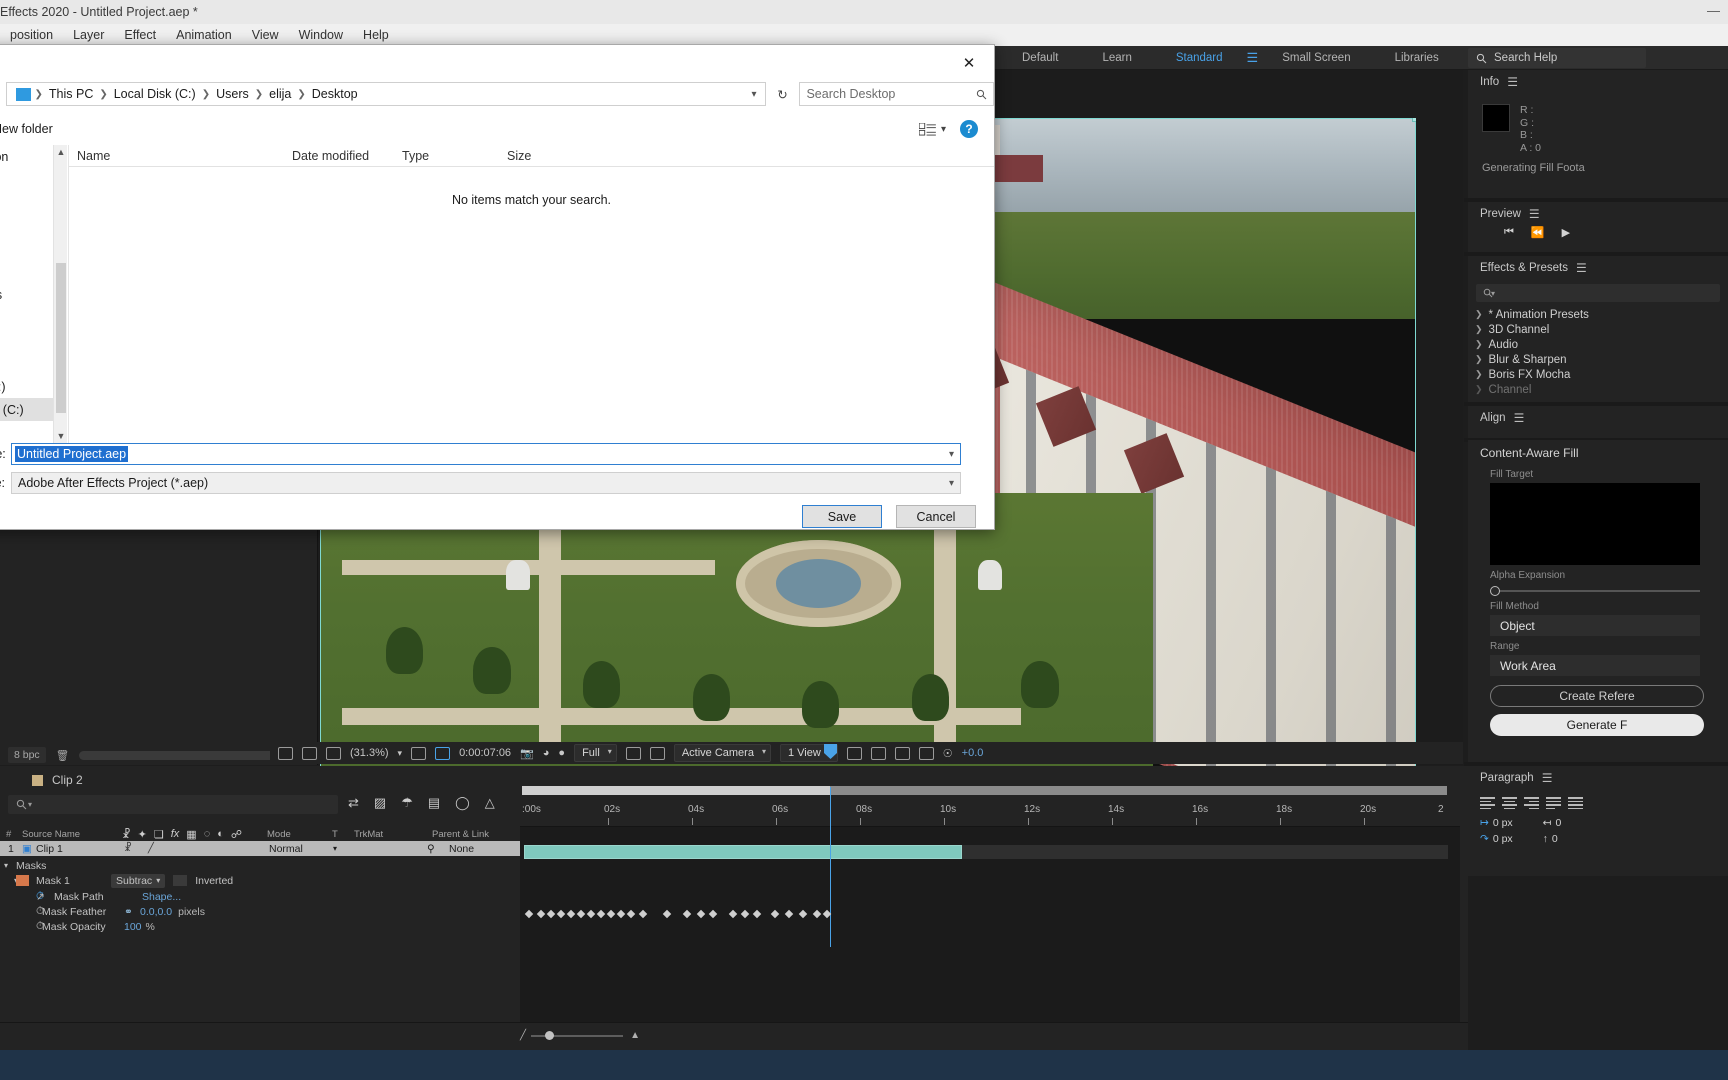  What do you see at coordinates (1487, 803) in the screenshot?
I see `align-left-icon` at bounding box center [1487, 803].